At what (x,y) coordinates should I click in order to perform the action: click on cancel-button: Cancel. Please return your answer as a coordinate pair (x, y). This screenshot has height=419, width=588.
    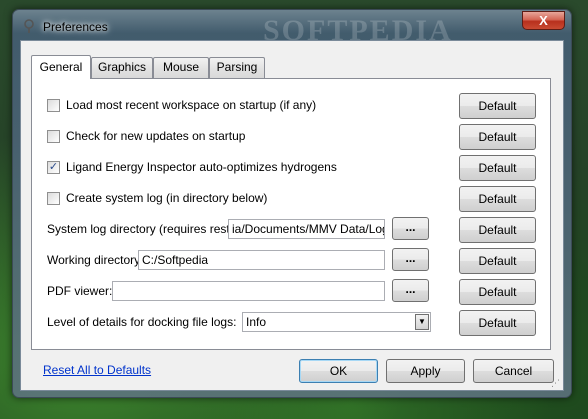
    Looking at the image, I should click on (513, 371).